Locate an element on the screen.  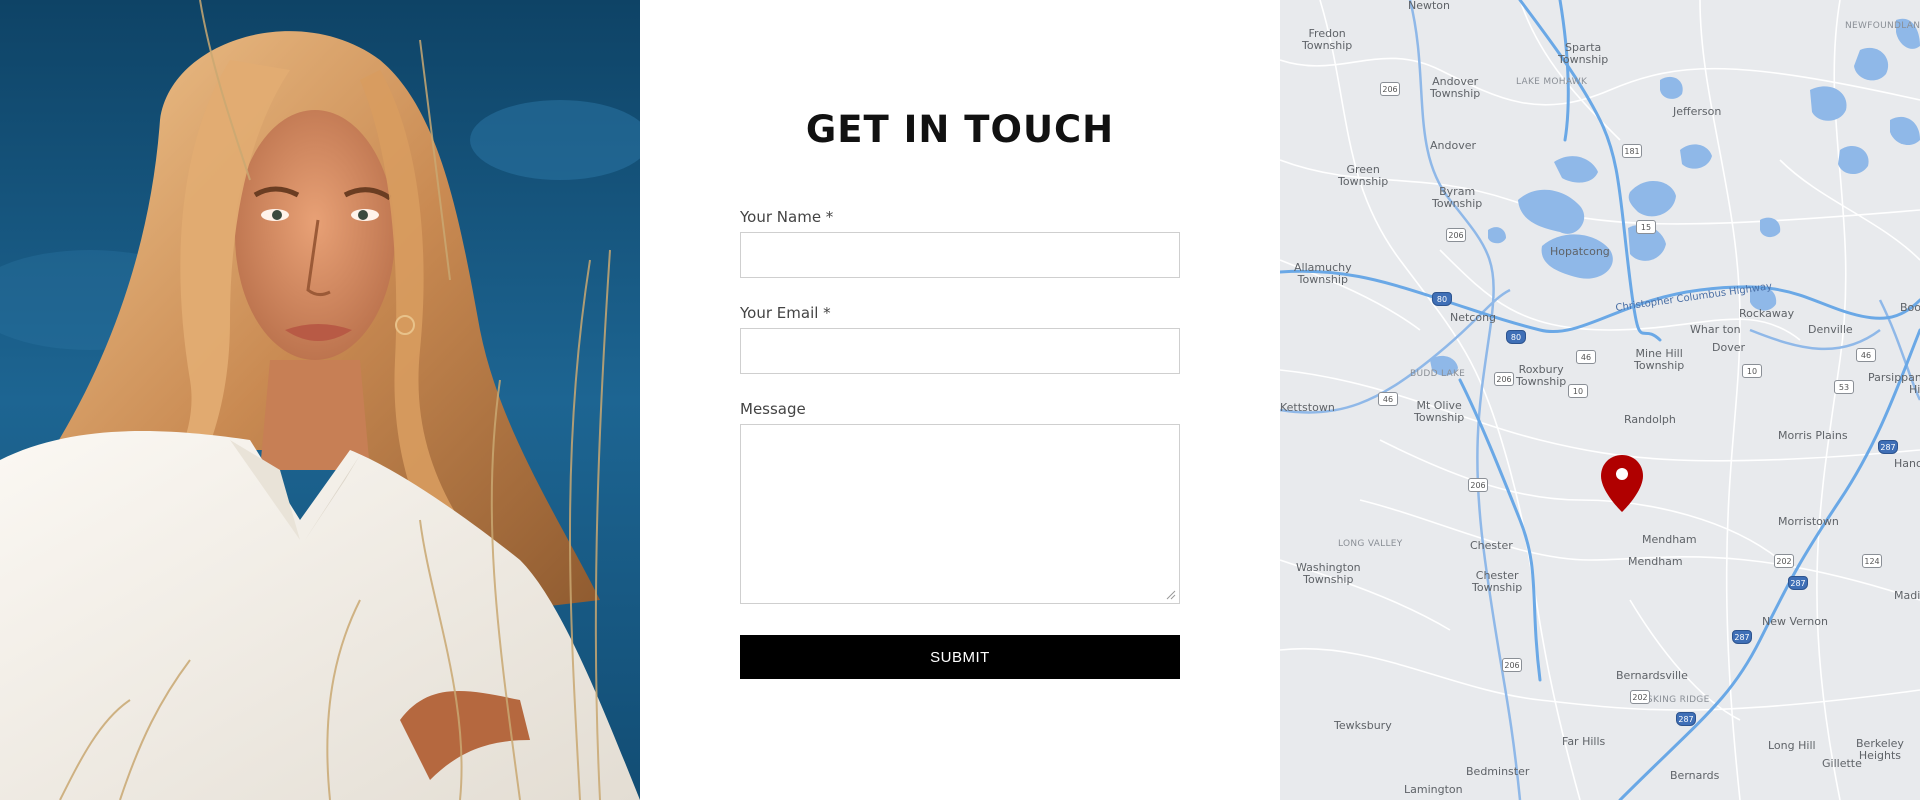
map-place-label: BUDD LAKE is located at coordinates (1438, 374).